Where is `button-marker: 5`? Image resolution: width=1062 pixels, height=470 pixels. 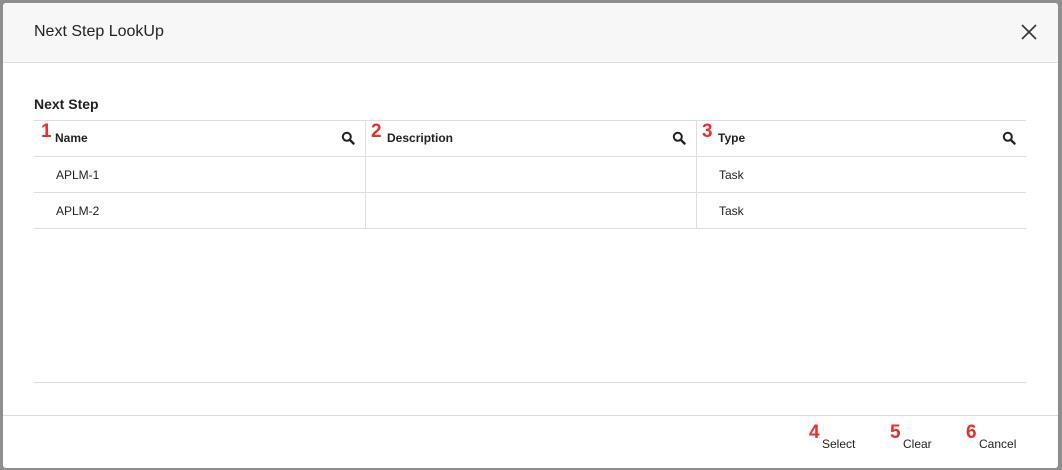 button-marker: 5 is located at coordinates (895, 432).